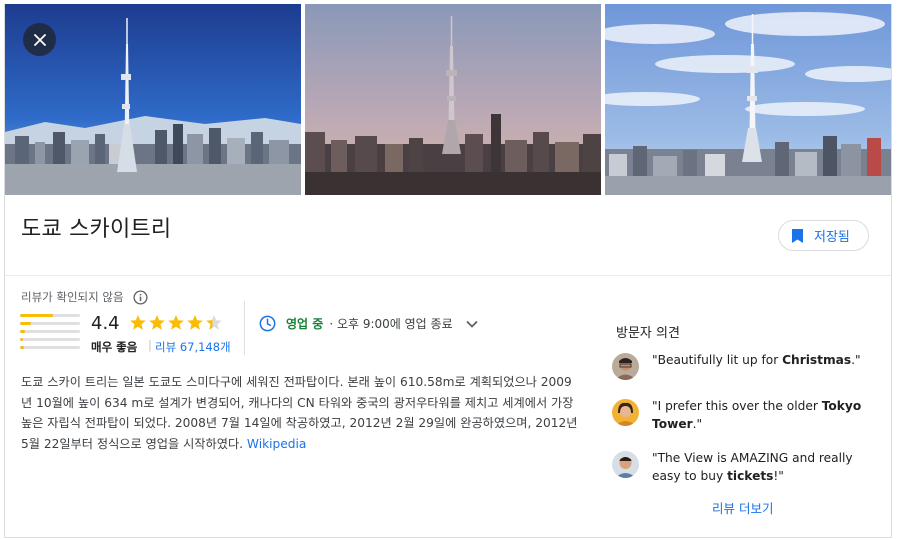 The image size is (900, 540). Describe the element at coordinates (244, 328) in the screenshot. I see `vertical-divider` at that location.